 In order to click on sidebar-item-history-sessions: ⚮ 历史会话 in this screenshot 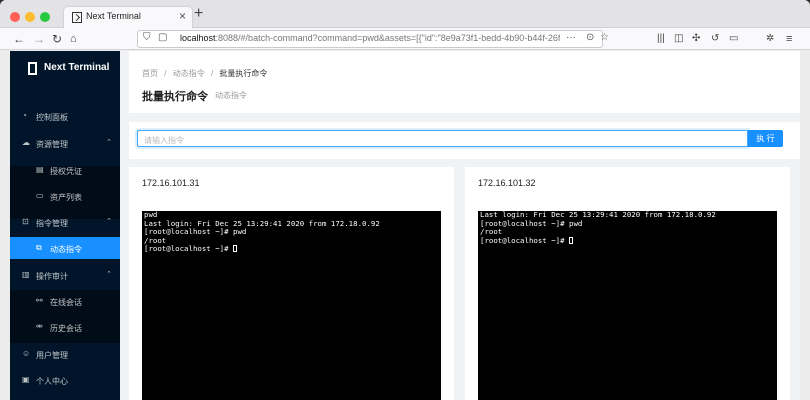, I will do `click(65, 327)`.